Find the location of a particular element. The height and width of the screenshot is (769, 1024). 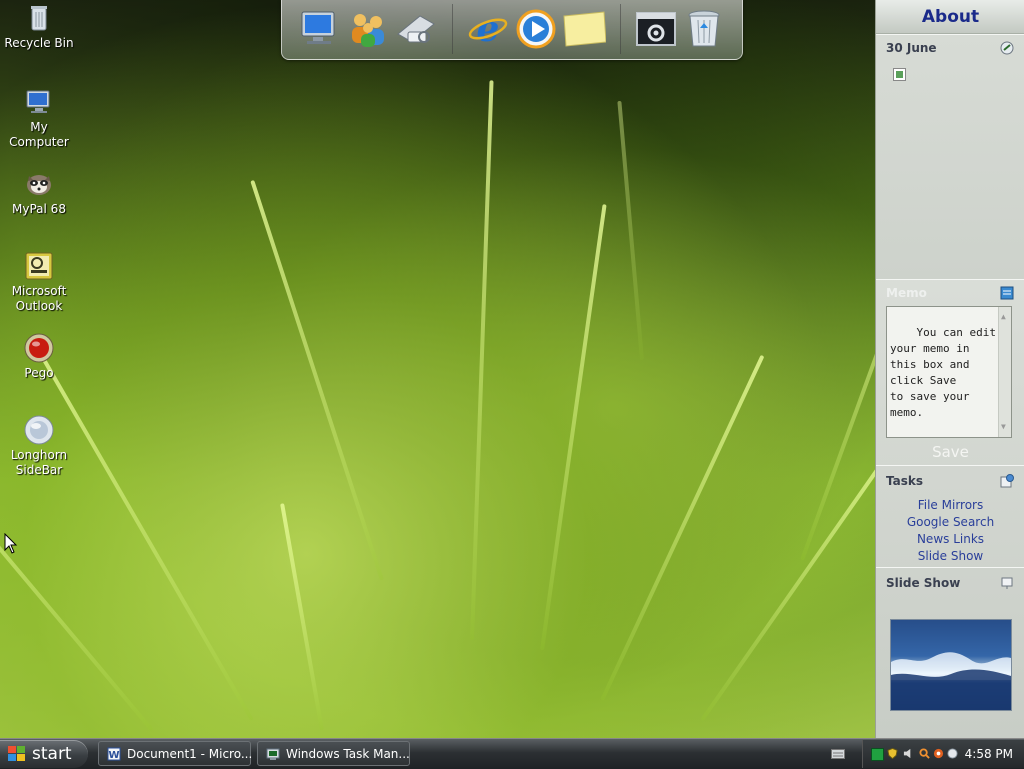

sidebar-title: About is located at coordinates (950, 17).